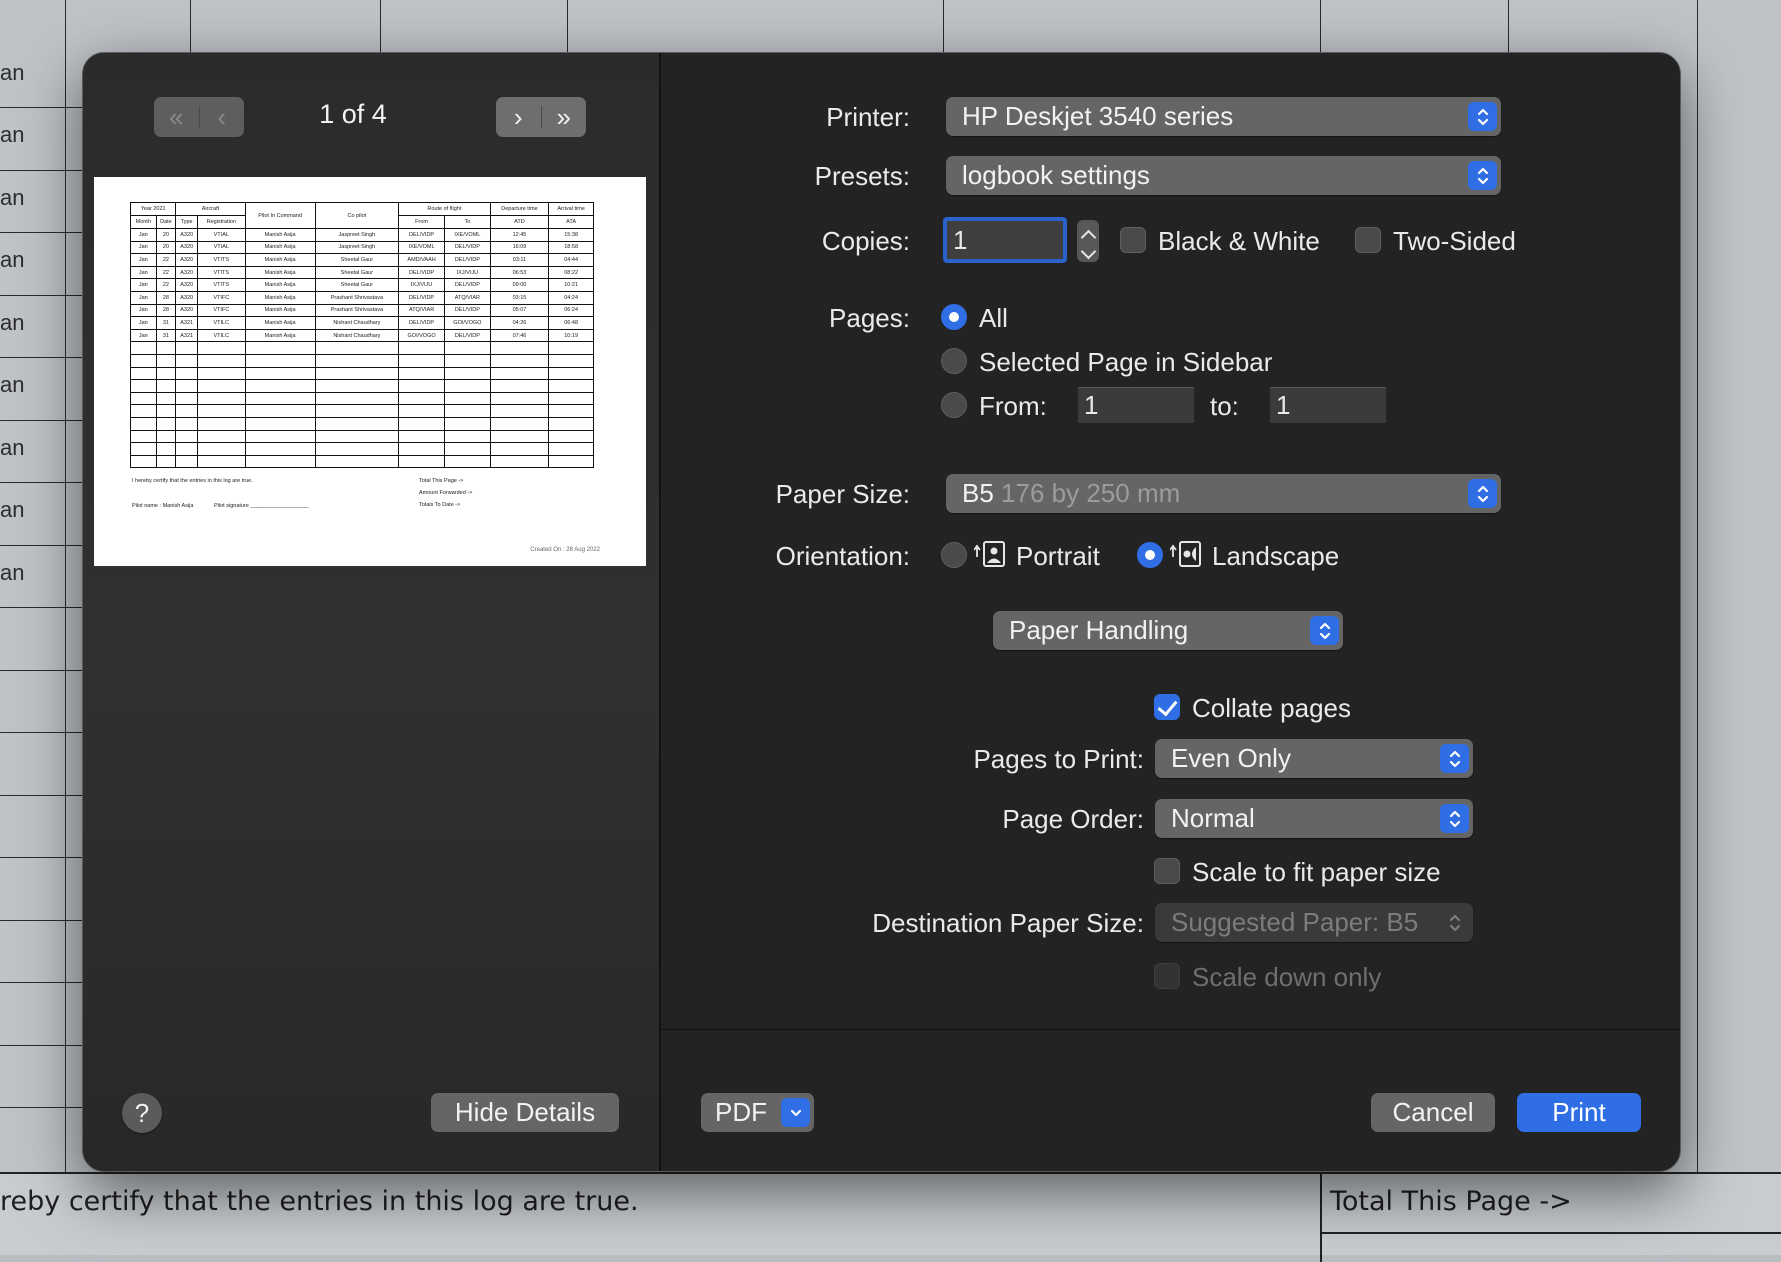 This screenshot has height=1262, width=1781. Describe the element at coordinates (1224, 406) in the screenshot. I see `pages-to-label: to:` at that location.